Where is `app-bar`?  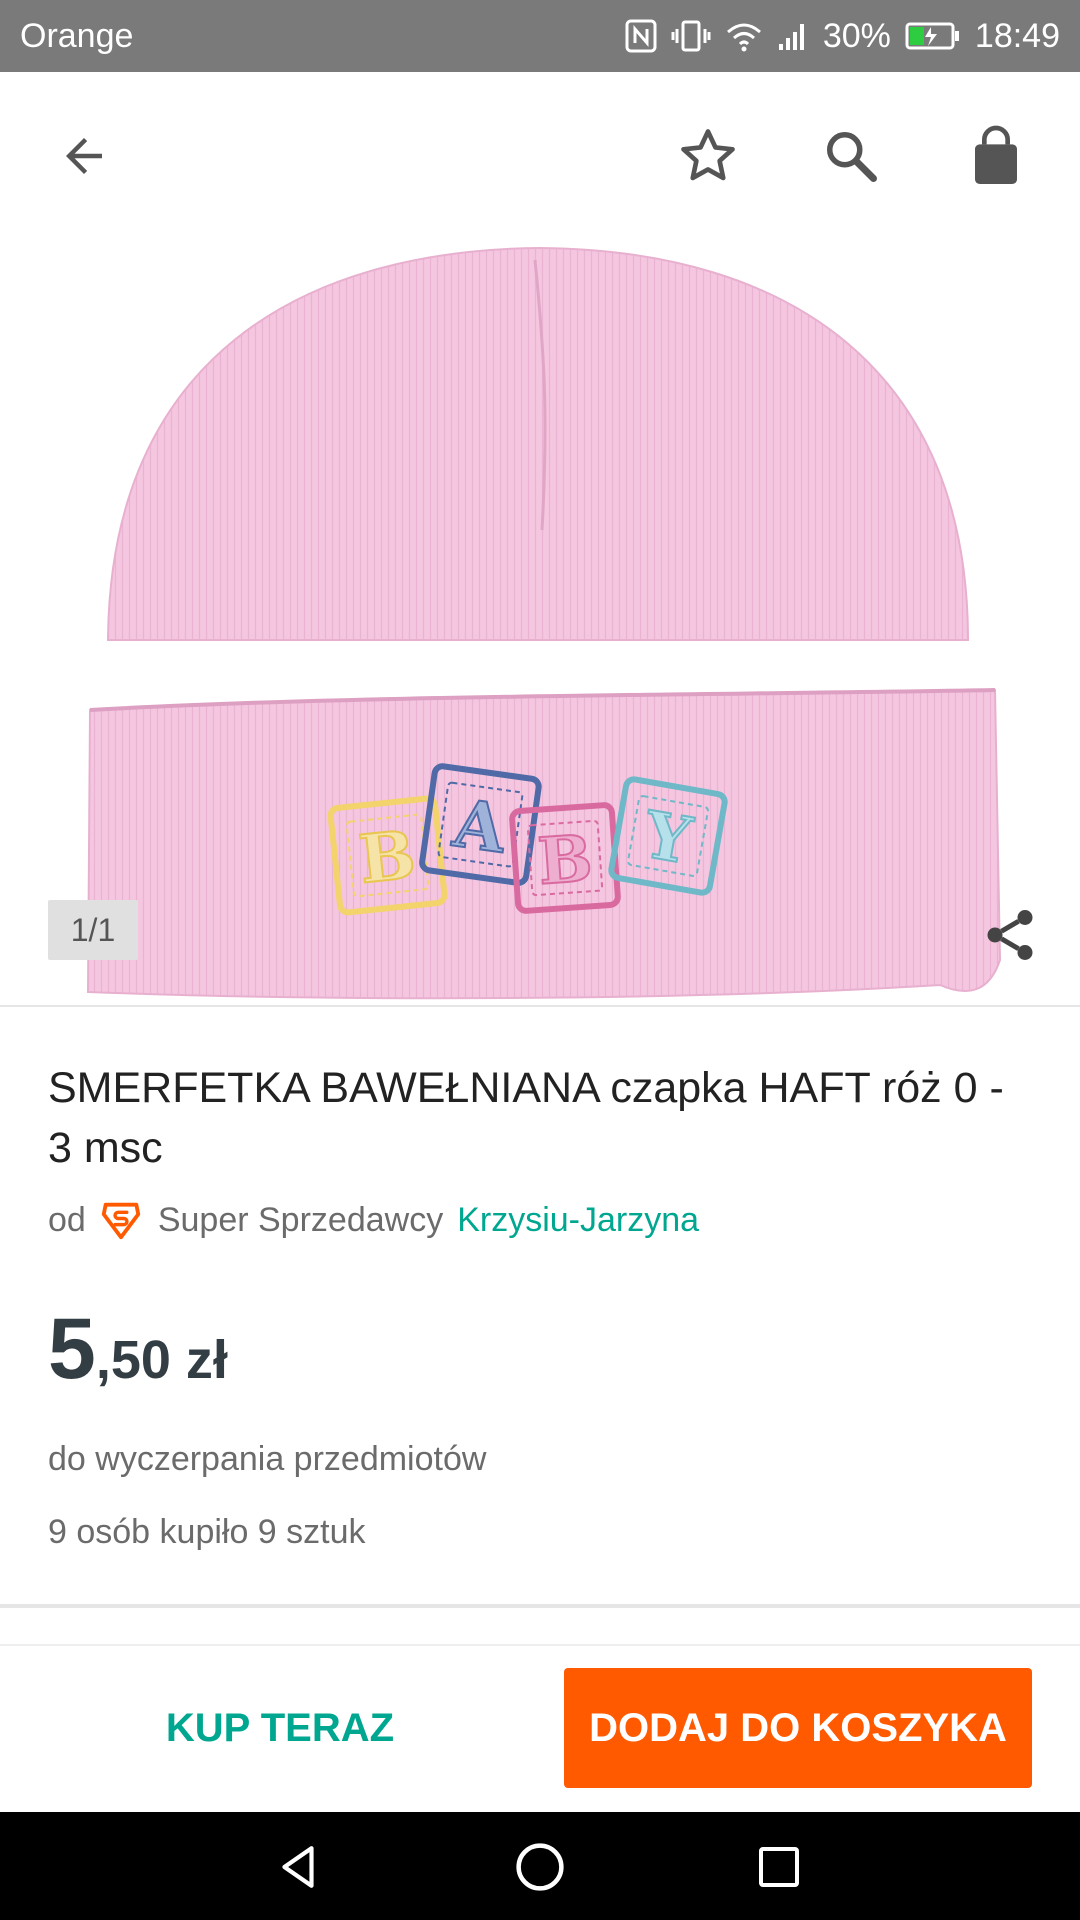 app-bar is located at coordinates (540, 156).